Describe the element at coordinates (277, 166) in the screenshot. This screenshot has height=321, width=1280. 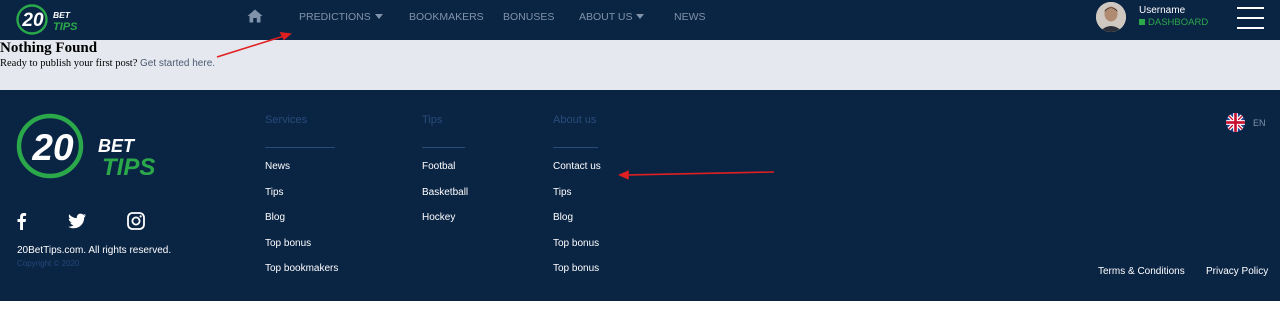
I see `footer-link-news: News` at that location.